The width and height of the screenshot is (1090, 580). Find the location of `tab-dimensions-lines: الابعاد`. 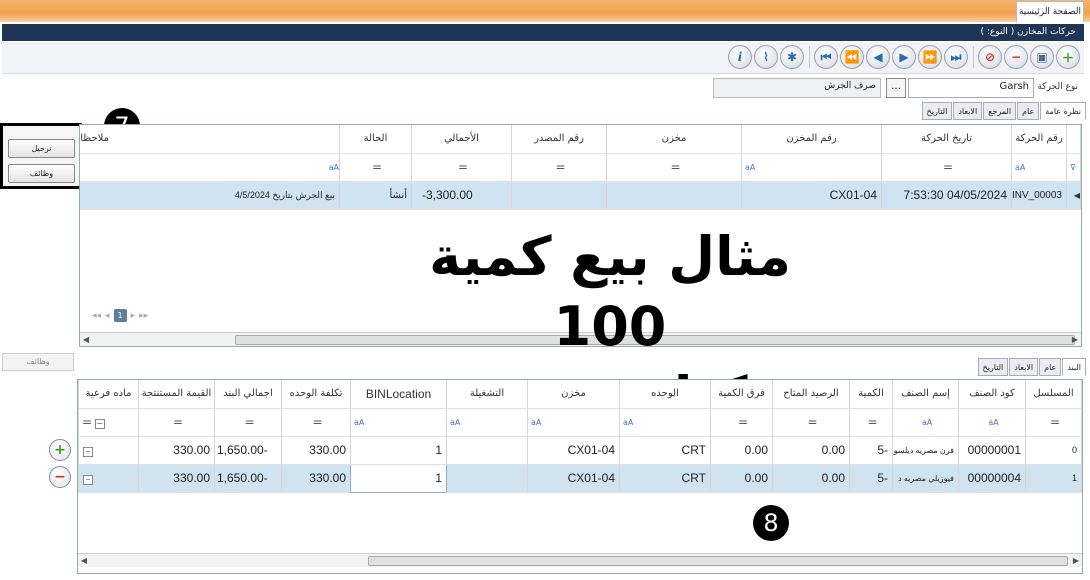

tab-dimensions-lines: الابعاد is located at coordinates (1024, 367).